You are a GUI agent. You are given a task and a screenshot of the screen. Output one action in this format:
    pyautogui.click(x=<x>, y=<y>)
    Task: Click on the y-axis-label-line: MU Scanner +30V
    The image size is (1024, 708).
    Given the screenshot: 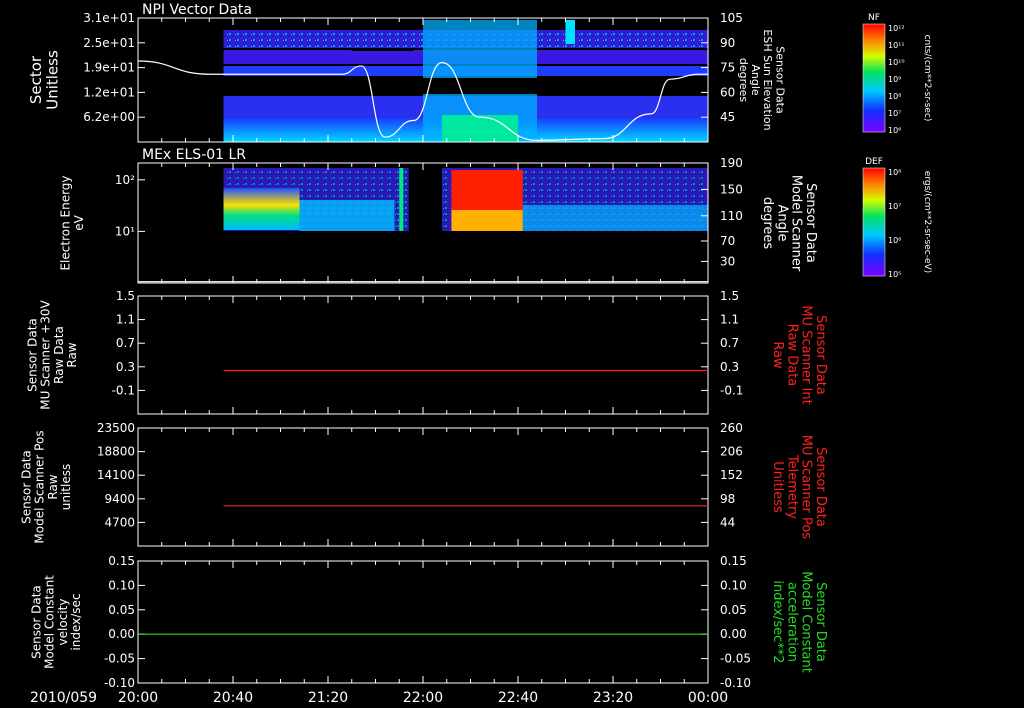 What is the action you would take?
    pyautogui.click(x=46, y=355)
    